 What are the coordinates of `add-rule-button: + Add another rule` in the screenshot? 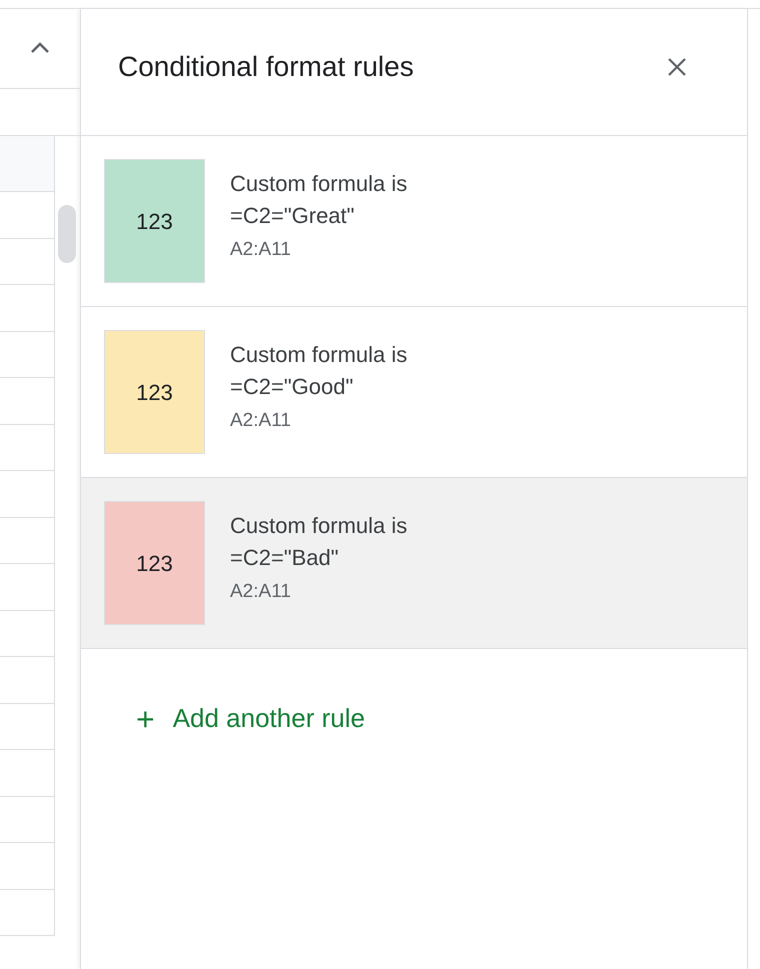 It's located at (250, 718).